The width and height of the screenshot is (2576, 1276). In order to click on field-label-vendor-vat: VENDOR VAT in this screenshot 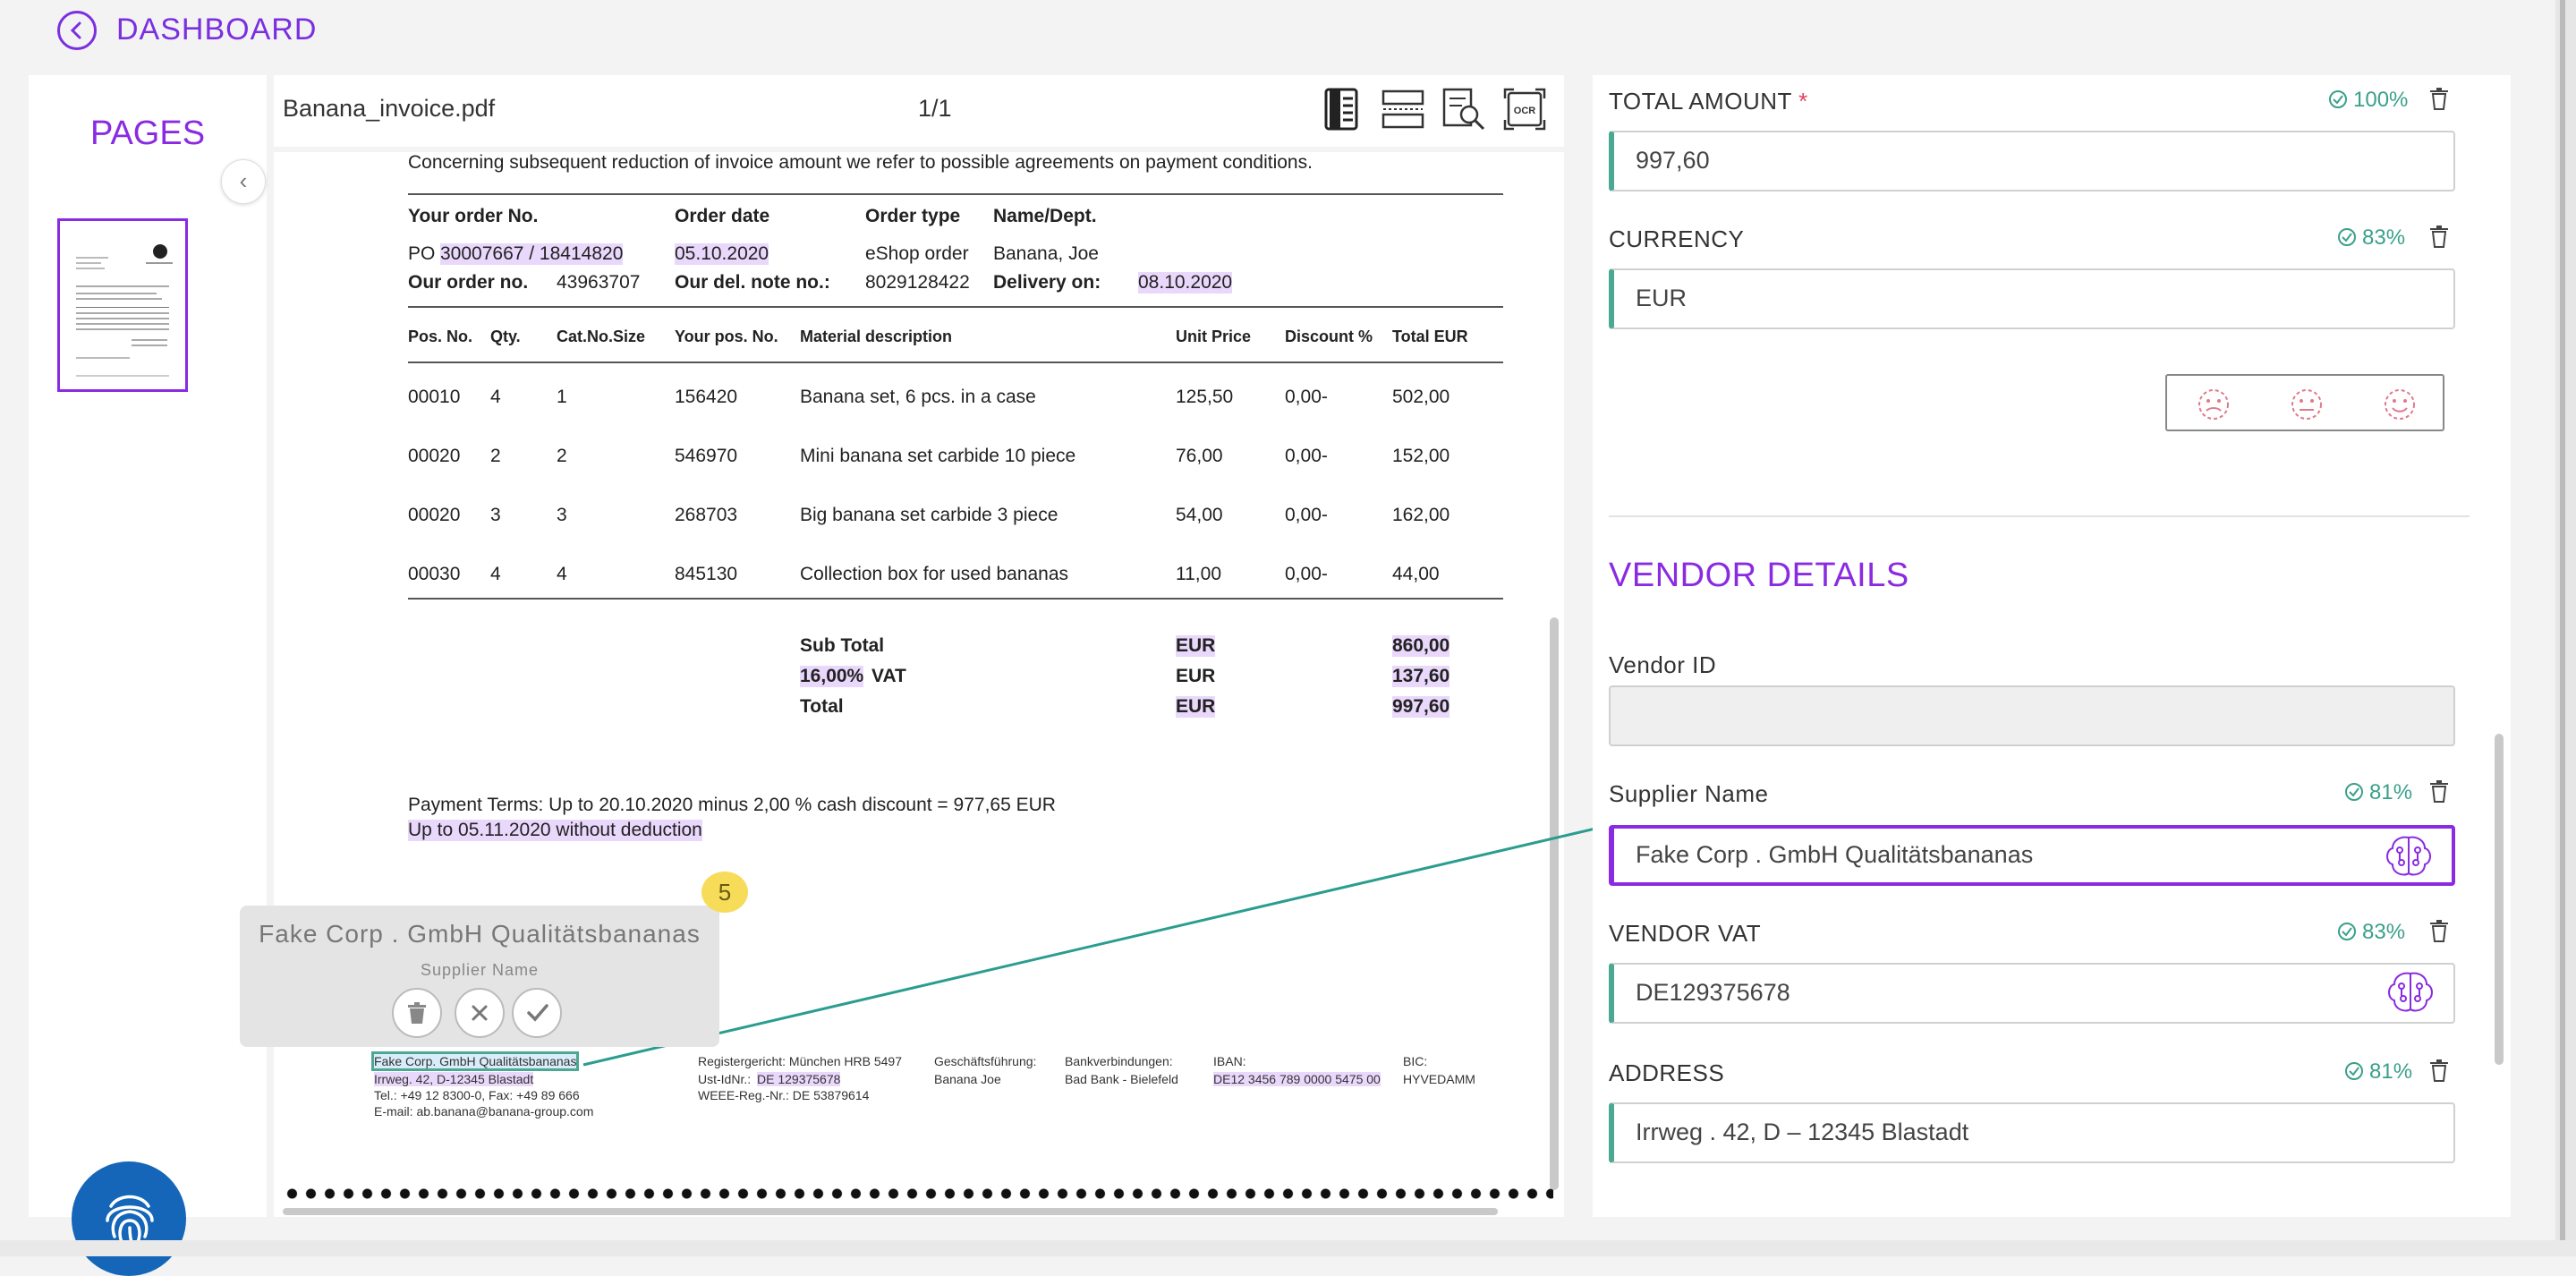, I will do `click(1685, 933)`.